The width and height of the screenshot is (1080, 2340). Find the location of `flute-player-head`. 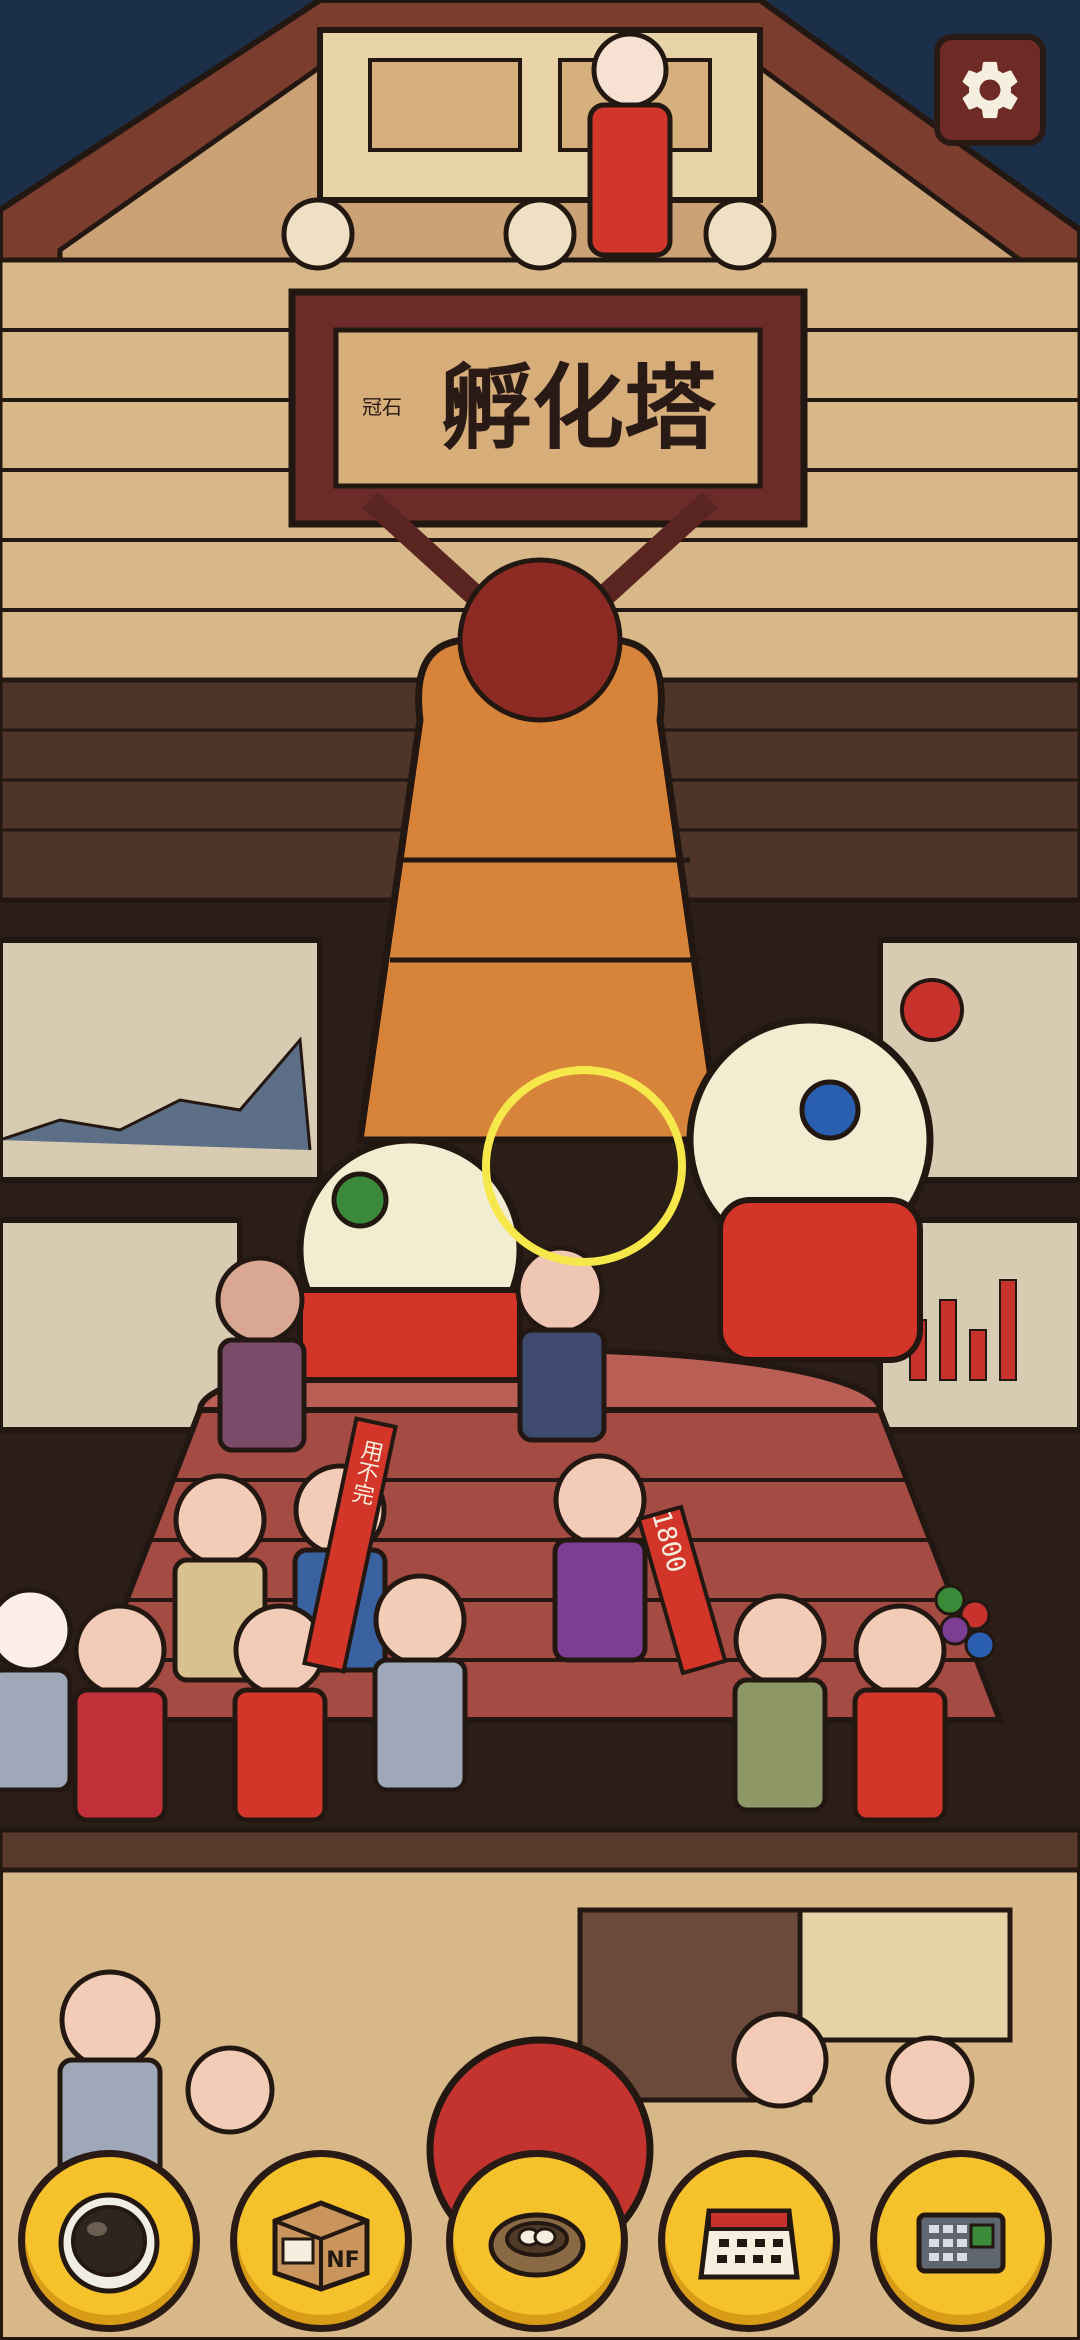

flute-player-head is located at coordinates (630, 70).